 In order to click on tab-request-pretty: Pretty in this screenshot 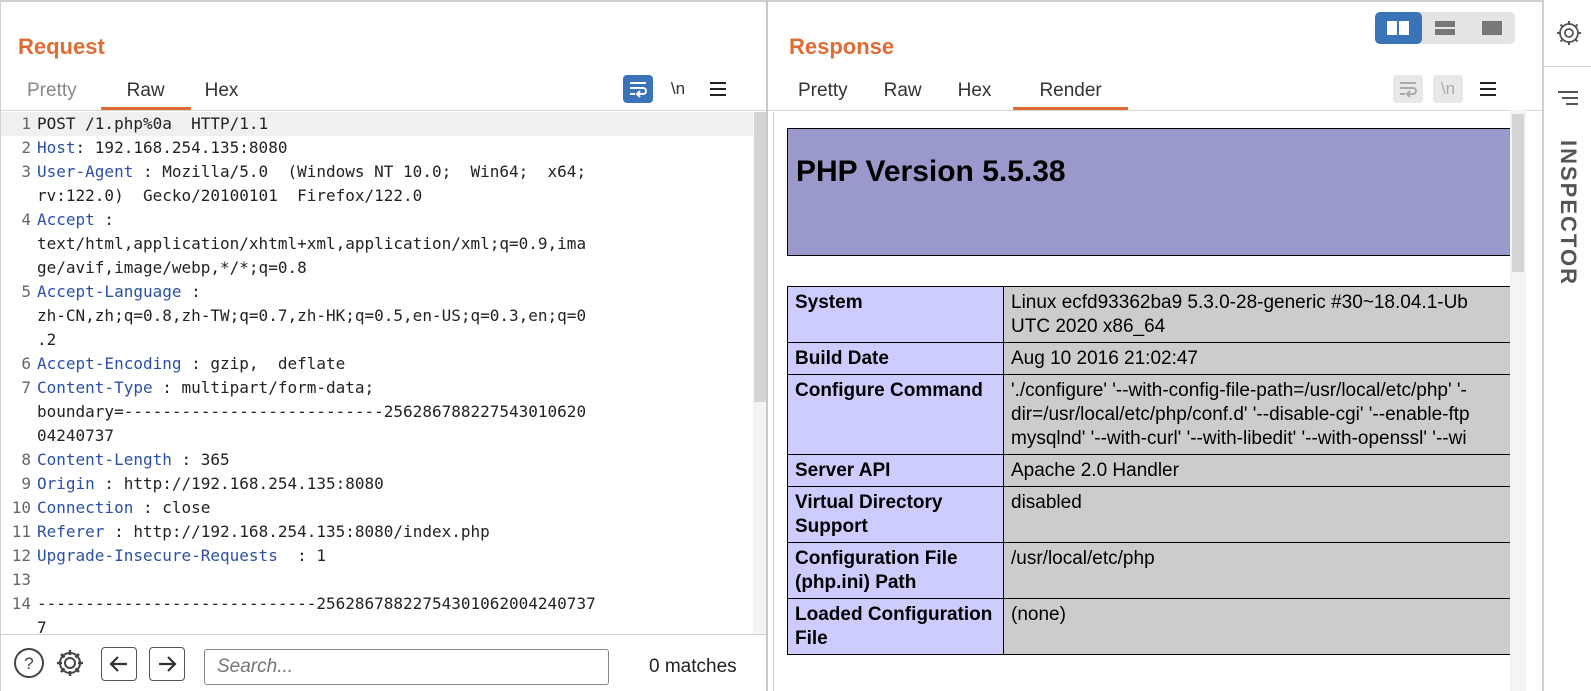, I will do `click(57, 92)`.